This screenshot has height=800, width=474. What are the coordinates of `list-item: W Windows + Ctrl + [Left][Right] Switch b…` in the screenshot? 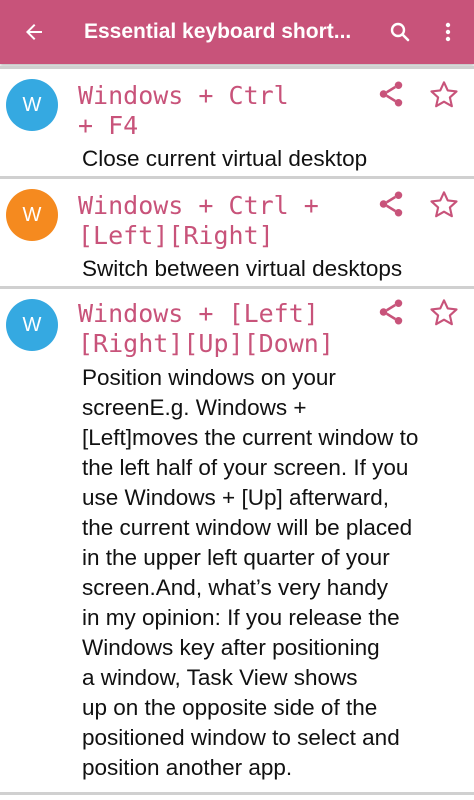 It's located at (237, 232).